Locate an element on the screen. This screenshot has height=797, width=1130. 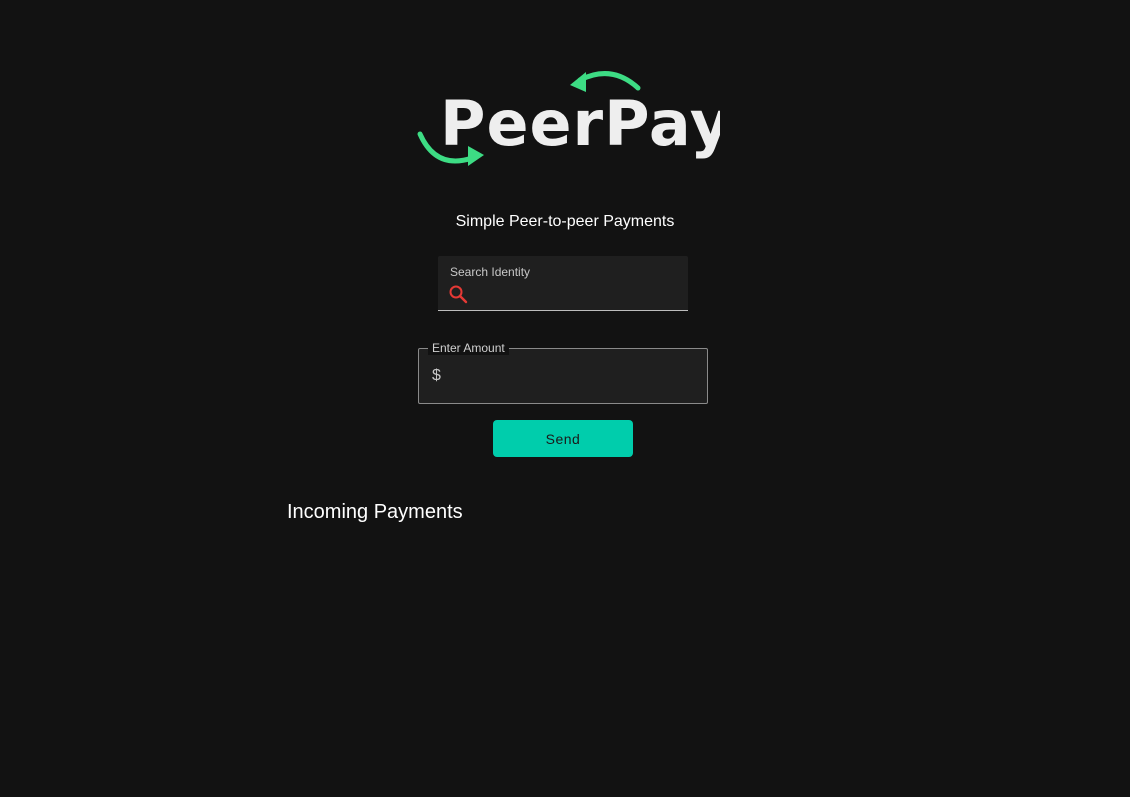
logo-top-arrow-icon is located at coordinates (609, 81).